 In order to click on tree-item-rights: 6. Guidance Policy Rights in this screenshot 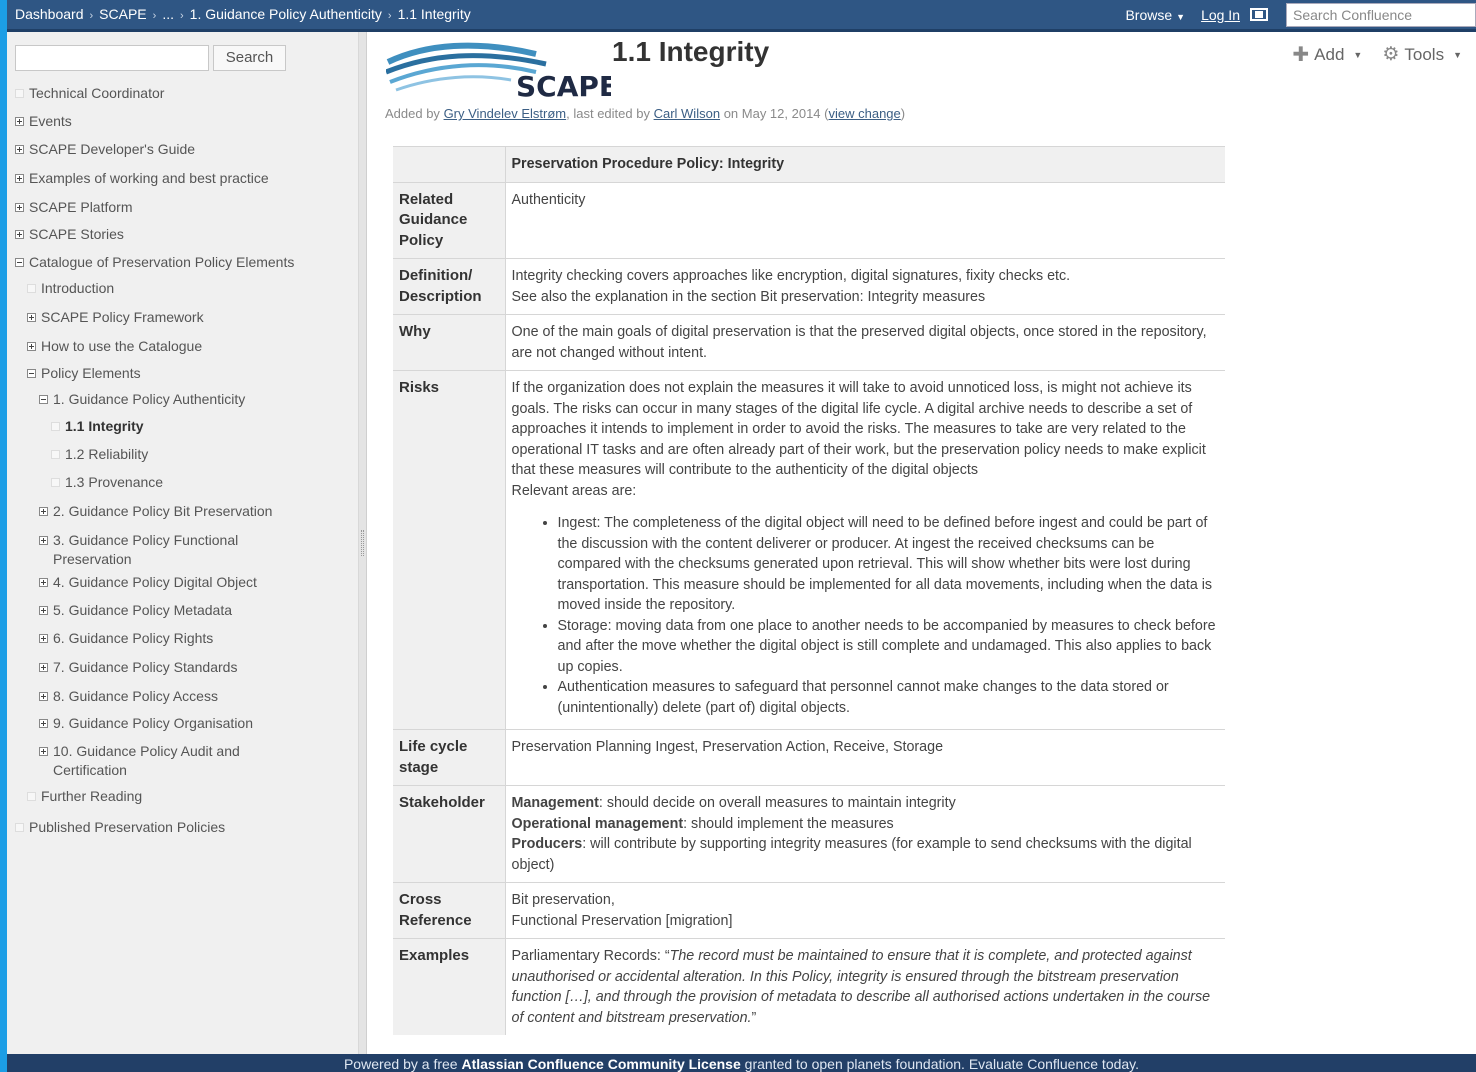, I will do `click(126, 638)`.